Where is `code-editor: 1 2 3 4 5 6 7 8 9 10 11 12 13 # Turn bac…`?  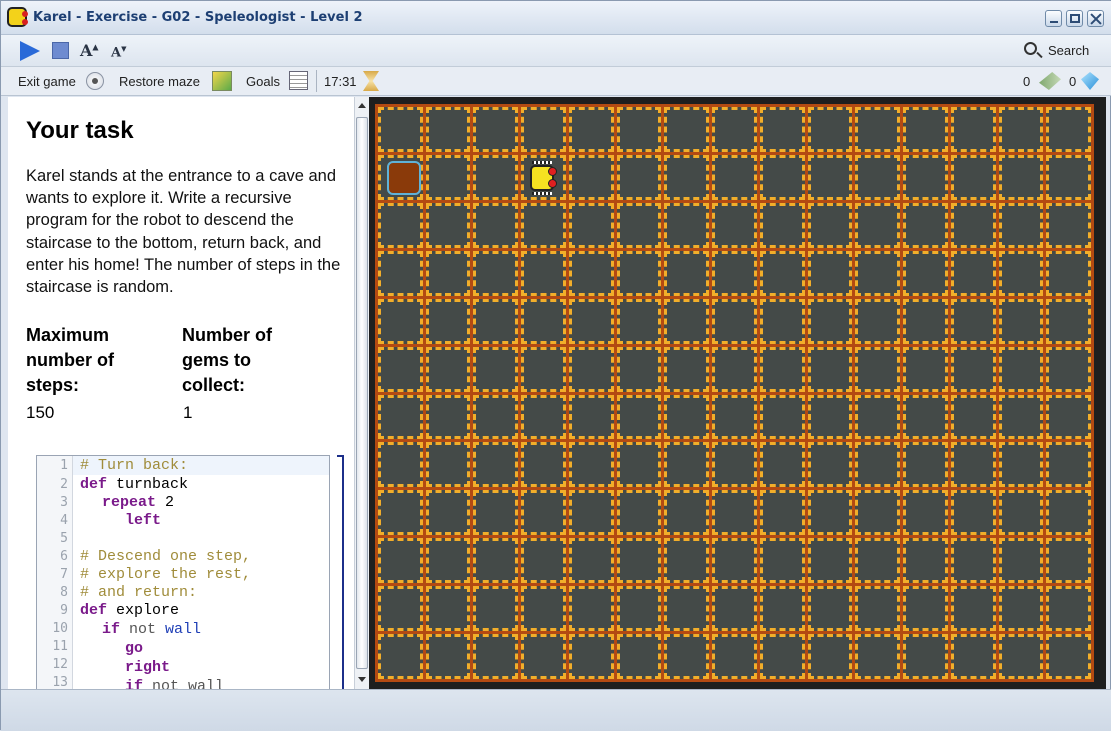 code-editor: 1 2 3 4 5 6 7 8 9 10 11 12 13 # Turn bac… is located at coordinates (183, 572).